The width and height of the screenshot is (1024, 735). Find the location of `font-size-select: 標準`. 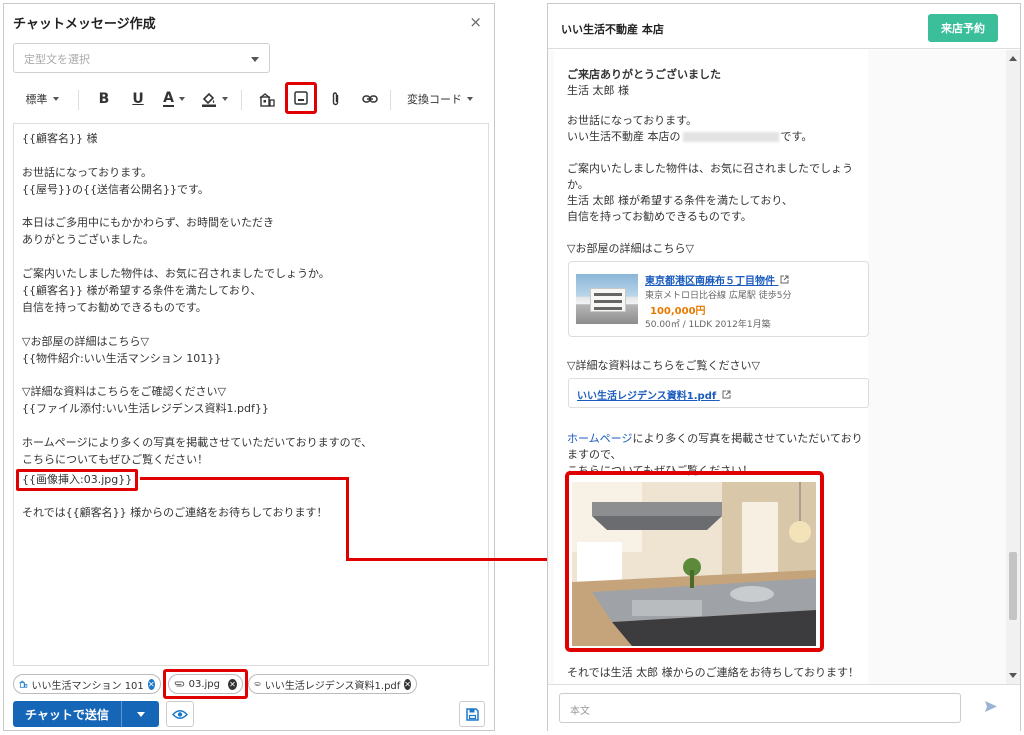

font-size-select: 標準 is located at coordinates (42, 99).